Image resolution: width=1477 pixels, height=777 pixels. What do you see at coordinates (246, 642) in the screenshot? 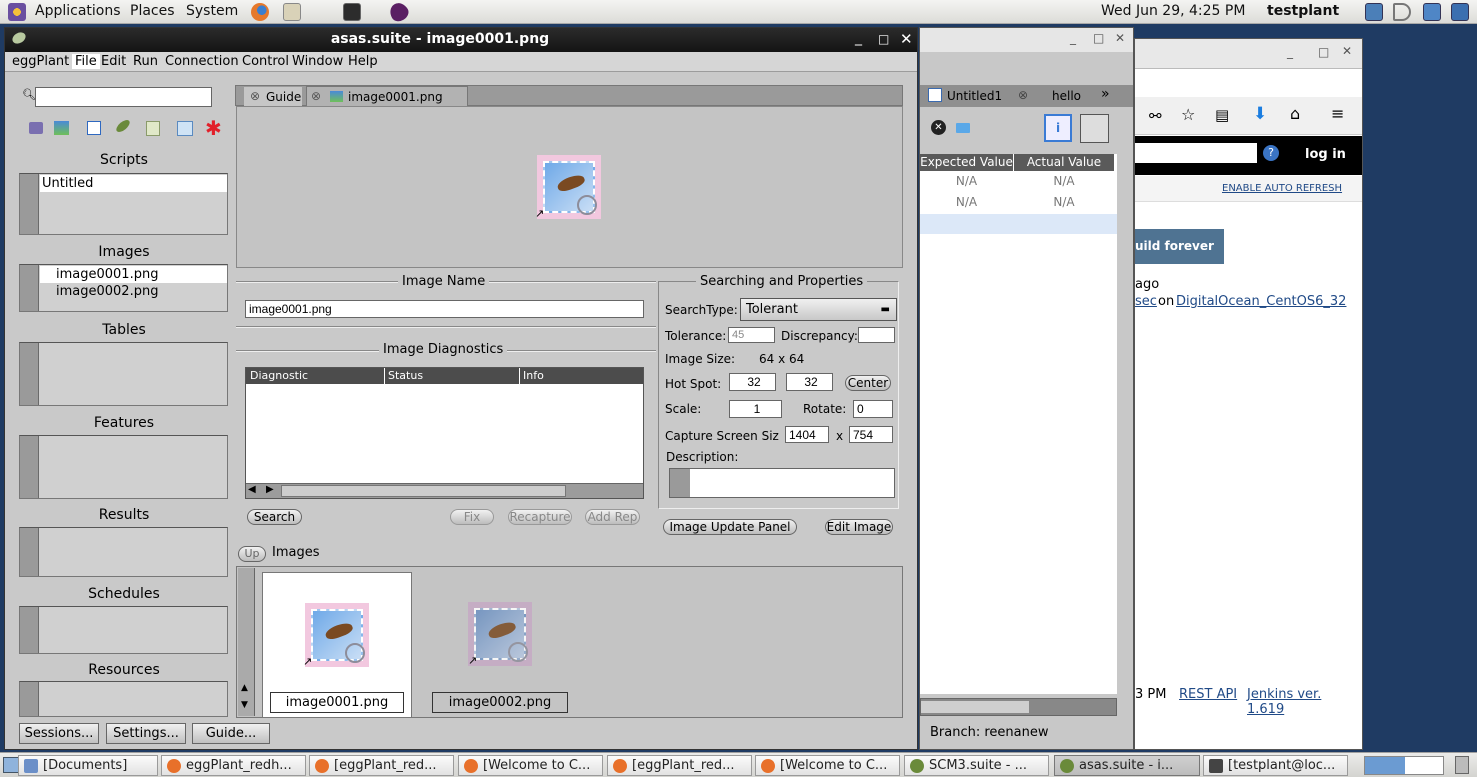
I see `thumbnail-scrollbar: ▲ ▼` at bounding box center [246, 642].